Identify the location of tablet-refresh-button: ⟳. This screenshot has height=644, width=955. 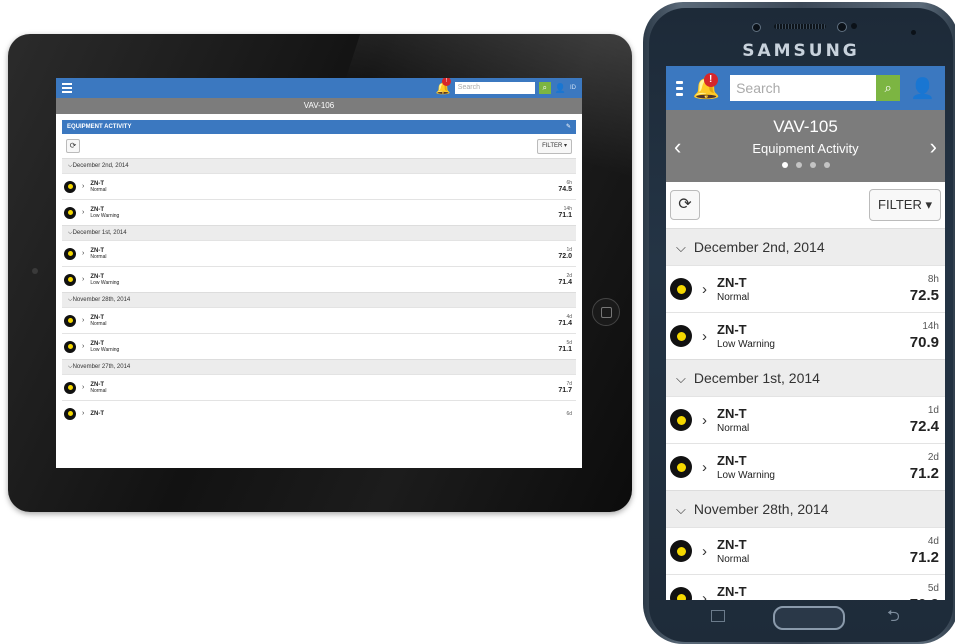
(73, 146).